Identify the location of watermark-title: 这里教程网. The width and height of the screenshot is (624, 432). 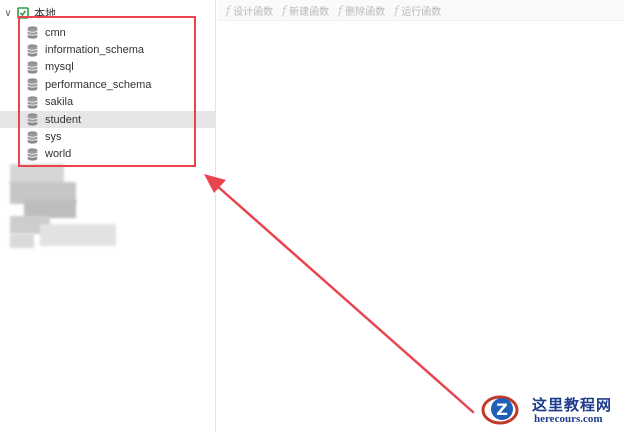
(572, 405).